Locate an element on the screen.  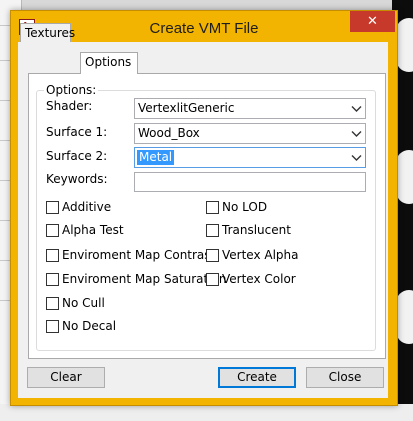
background-statusbar is located at coordinates (206, 412).